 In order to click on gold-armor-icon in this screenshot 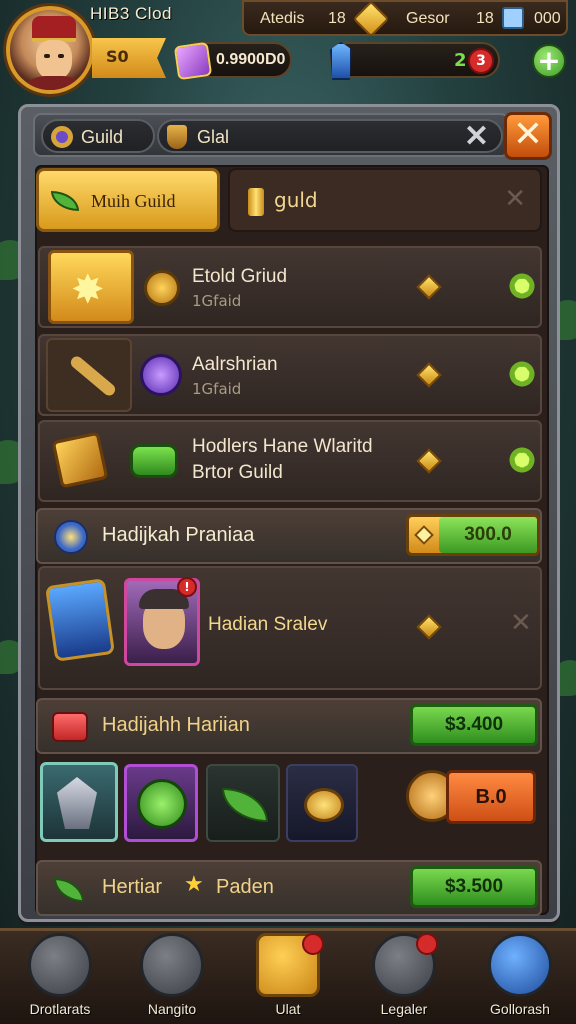, I will do `click(80, 460)`.